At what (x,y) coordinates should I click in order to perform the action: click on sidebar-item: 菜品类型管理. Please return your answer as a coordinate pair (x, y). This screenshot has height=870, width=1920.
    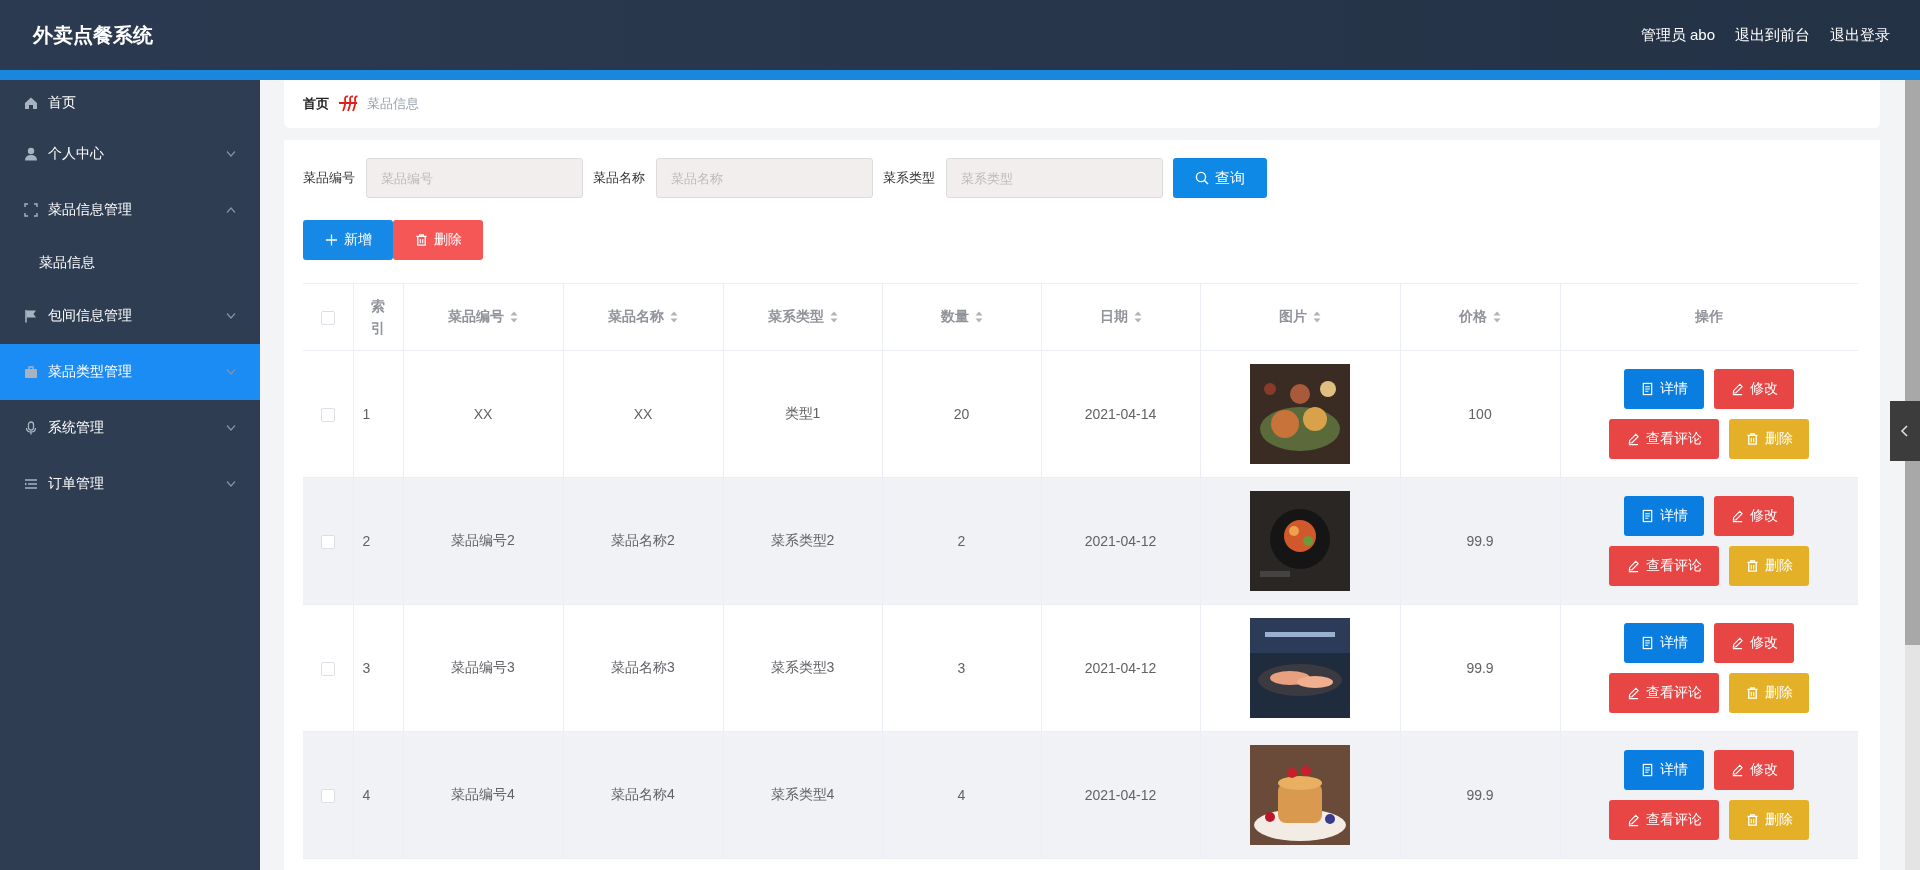
    Looking at the image, I should click on (130, 372).